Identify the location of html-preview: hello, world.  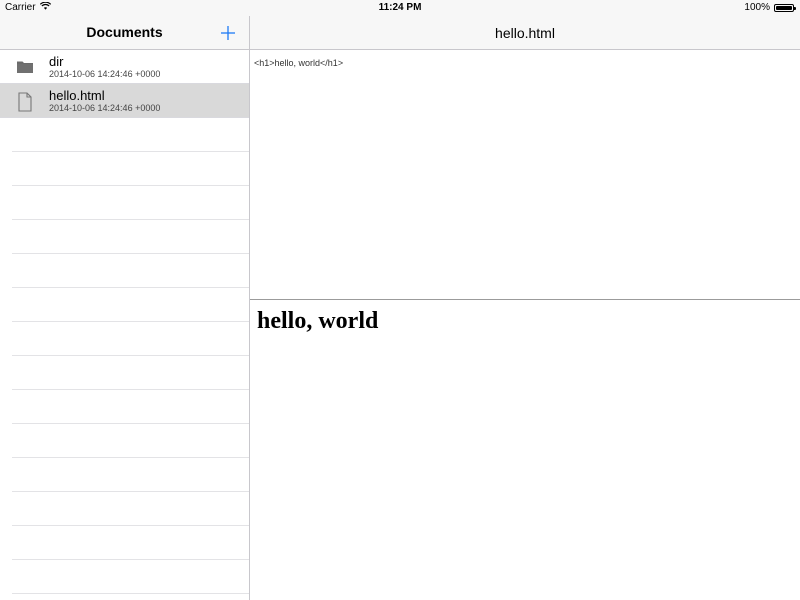
(525, 321).